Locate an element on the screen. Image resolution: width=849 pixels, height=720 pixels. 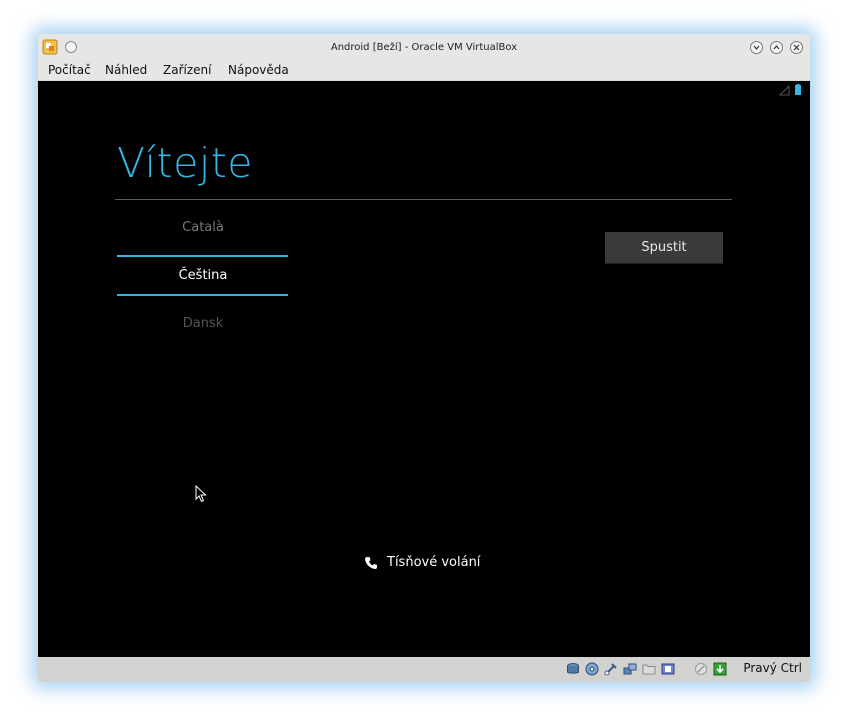
chevron-up-icon is located at coordinates (776, 47).